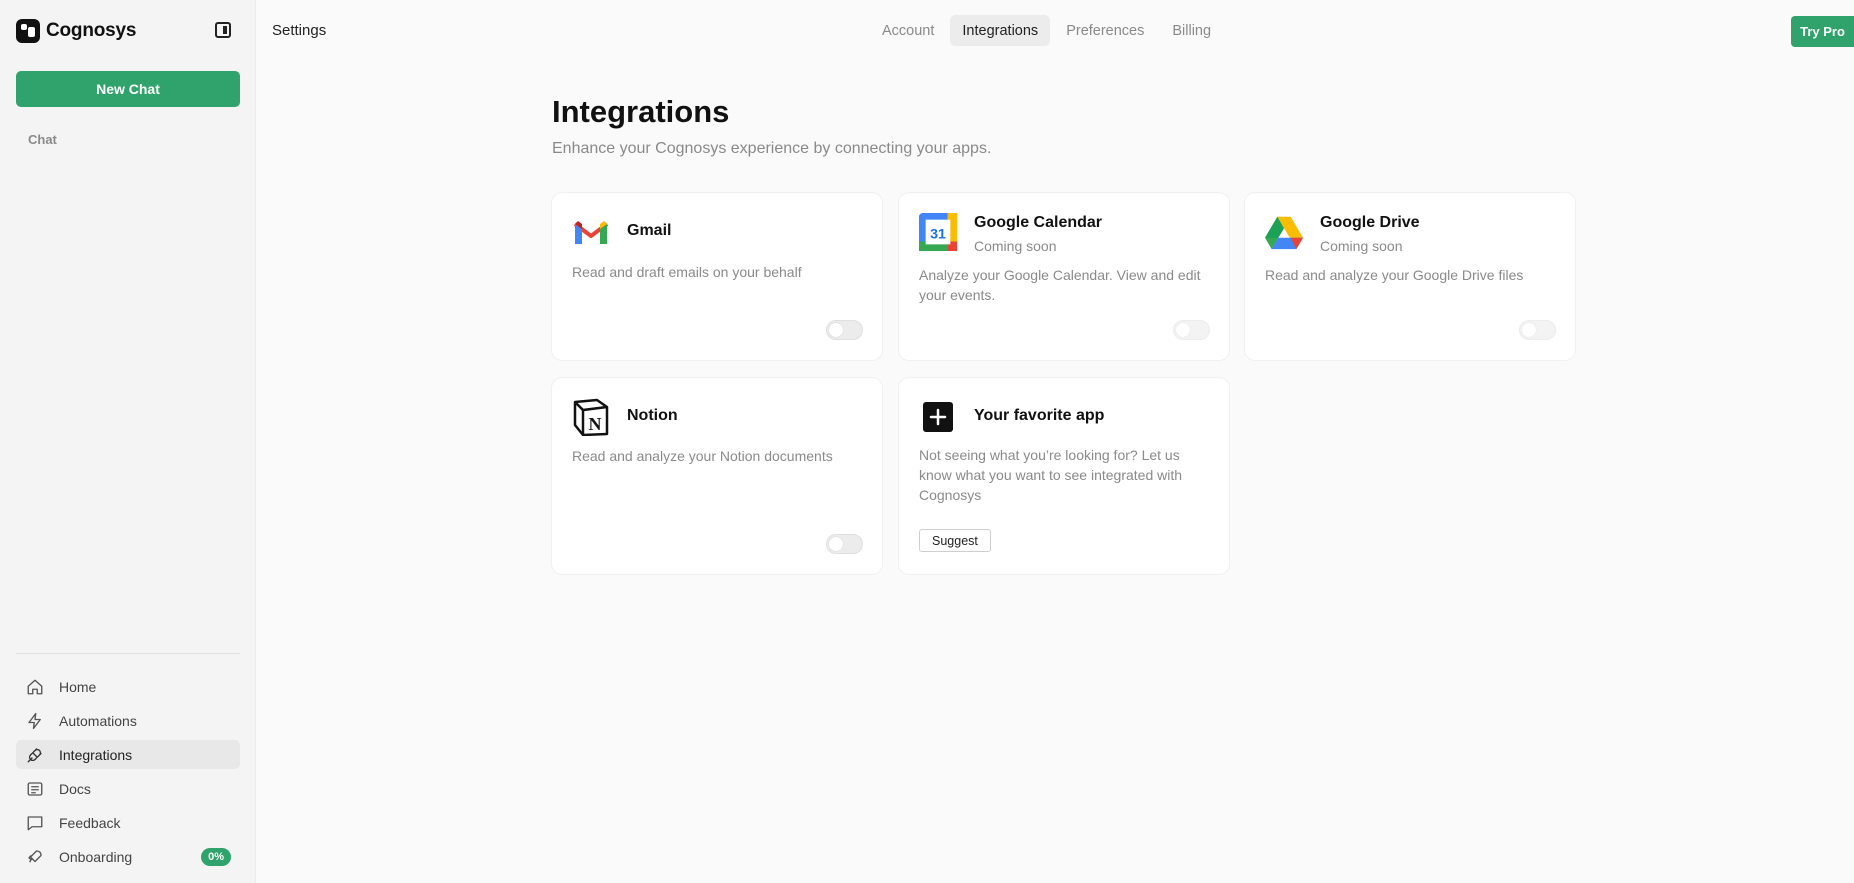 The image size is (1854, 883). I want to click on page-label: Settings, so click(299, 30).